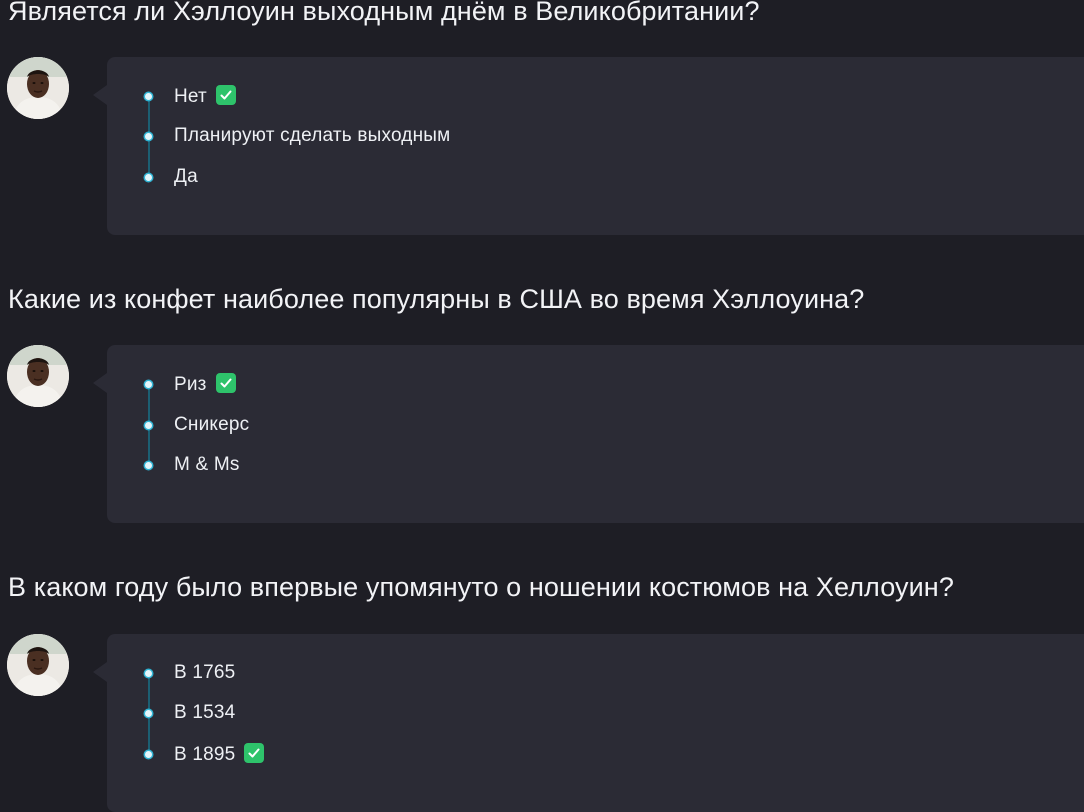 The width and height of the screenshot is (1084, 812). Describe the element at coordinates (312, 135) in the screenshot. I see `answer-label: Планируют сделать выходным` at that location.